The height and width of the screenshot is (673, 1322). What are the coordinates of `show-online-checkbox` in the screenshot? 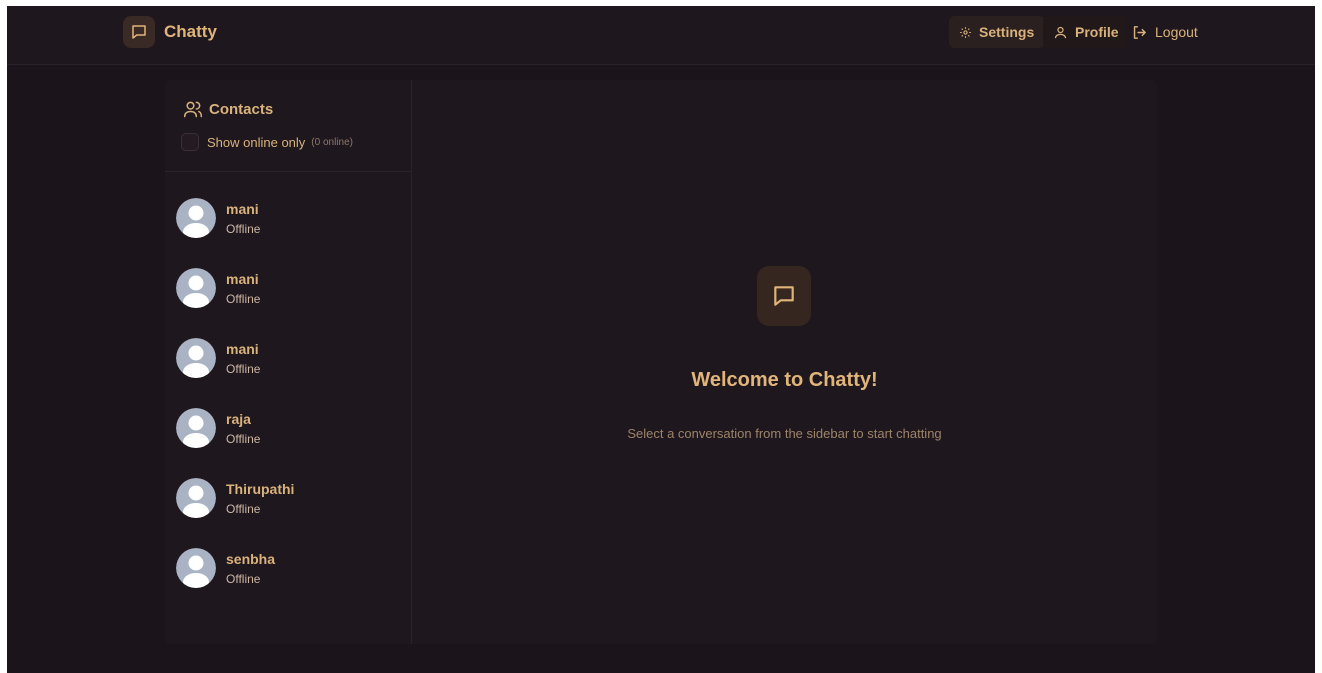 It's located at (190, 142).